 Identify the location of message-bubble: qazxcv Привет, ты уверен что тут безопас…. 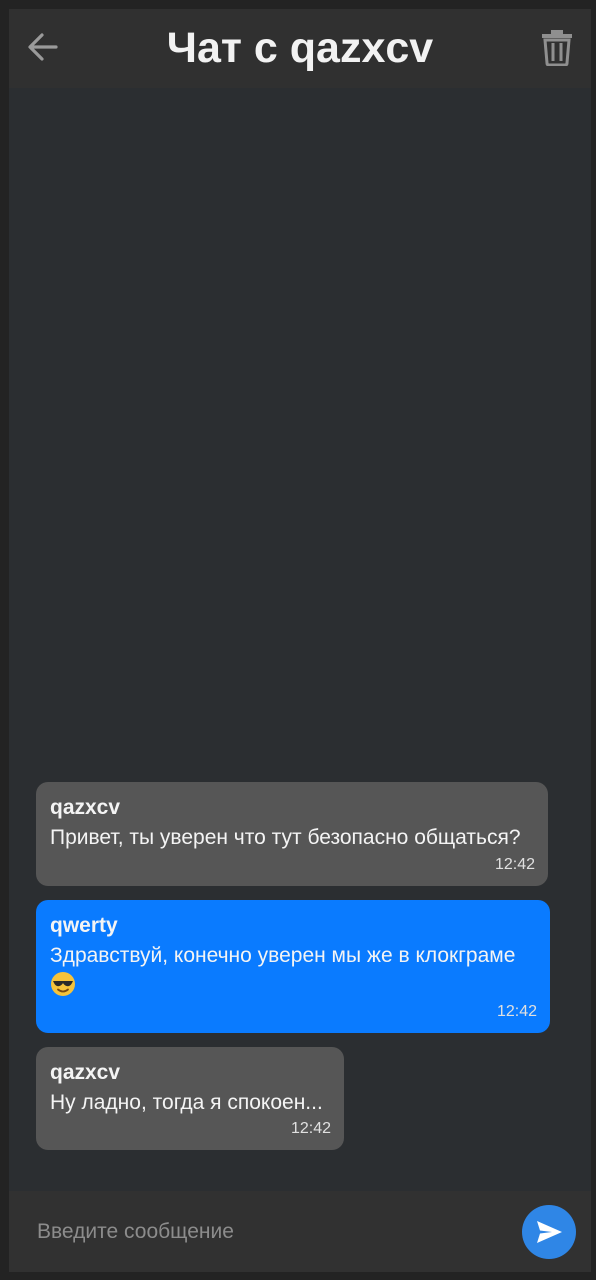
(292, 834).